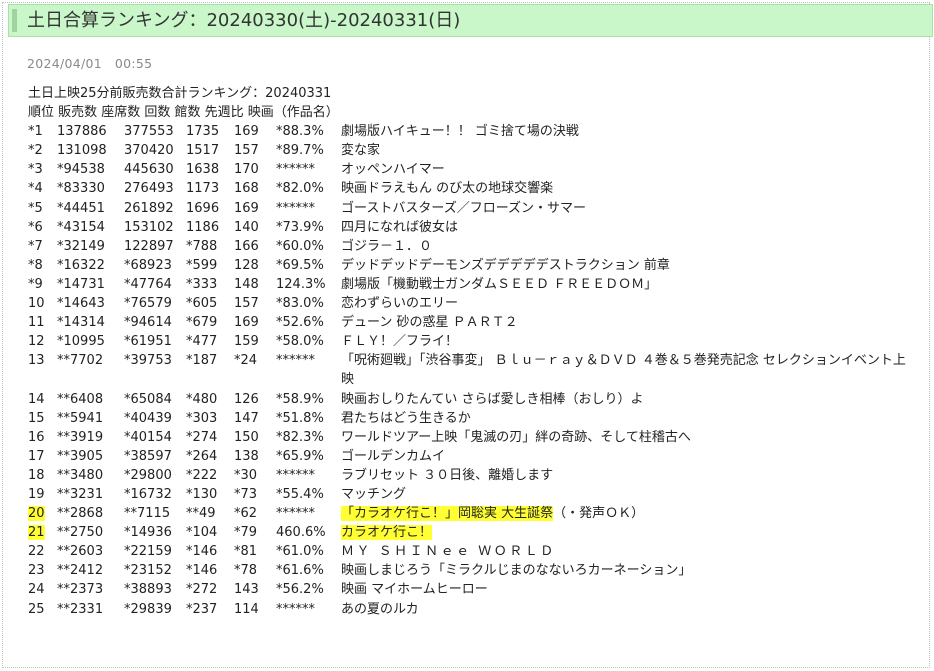  What do you see at coordinates (399, 227) in the screenshot?
I see `cell-title: 四月になれば彼女は` at bounding box center [399, 227].